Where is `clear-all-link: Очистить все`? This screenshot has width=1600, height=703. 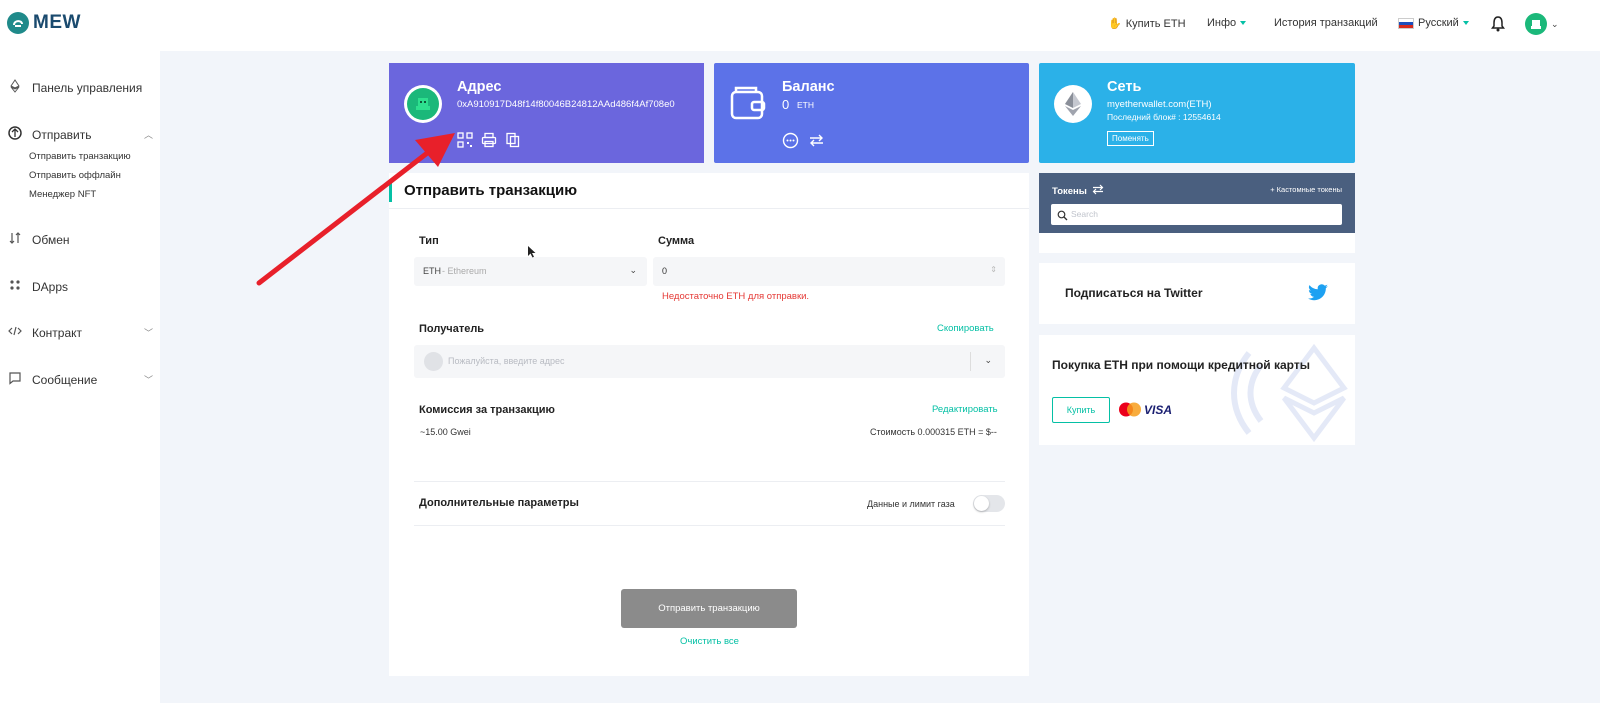 clear-all-link: Очистить все is located at coordinates (709, 641).